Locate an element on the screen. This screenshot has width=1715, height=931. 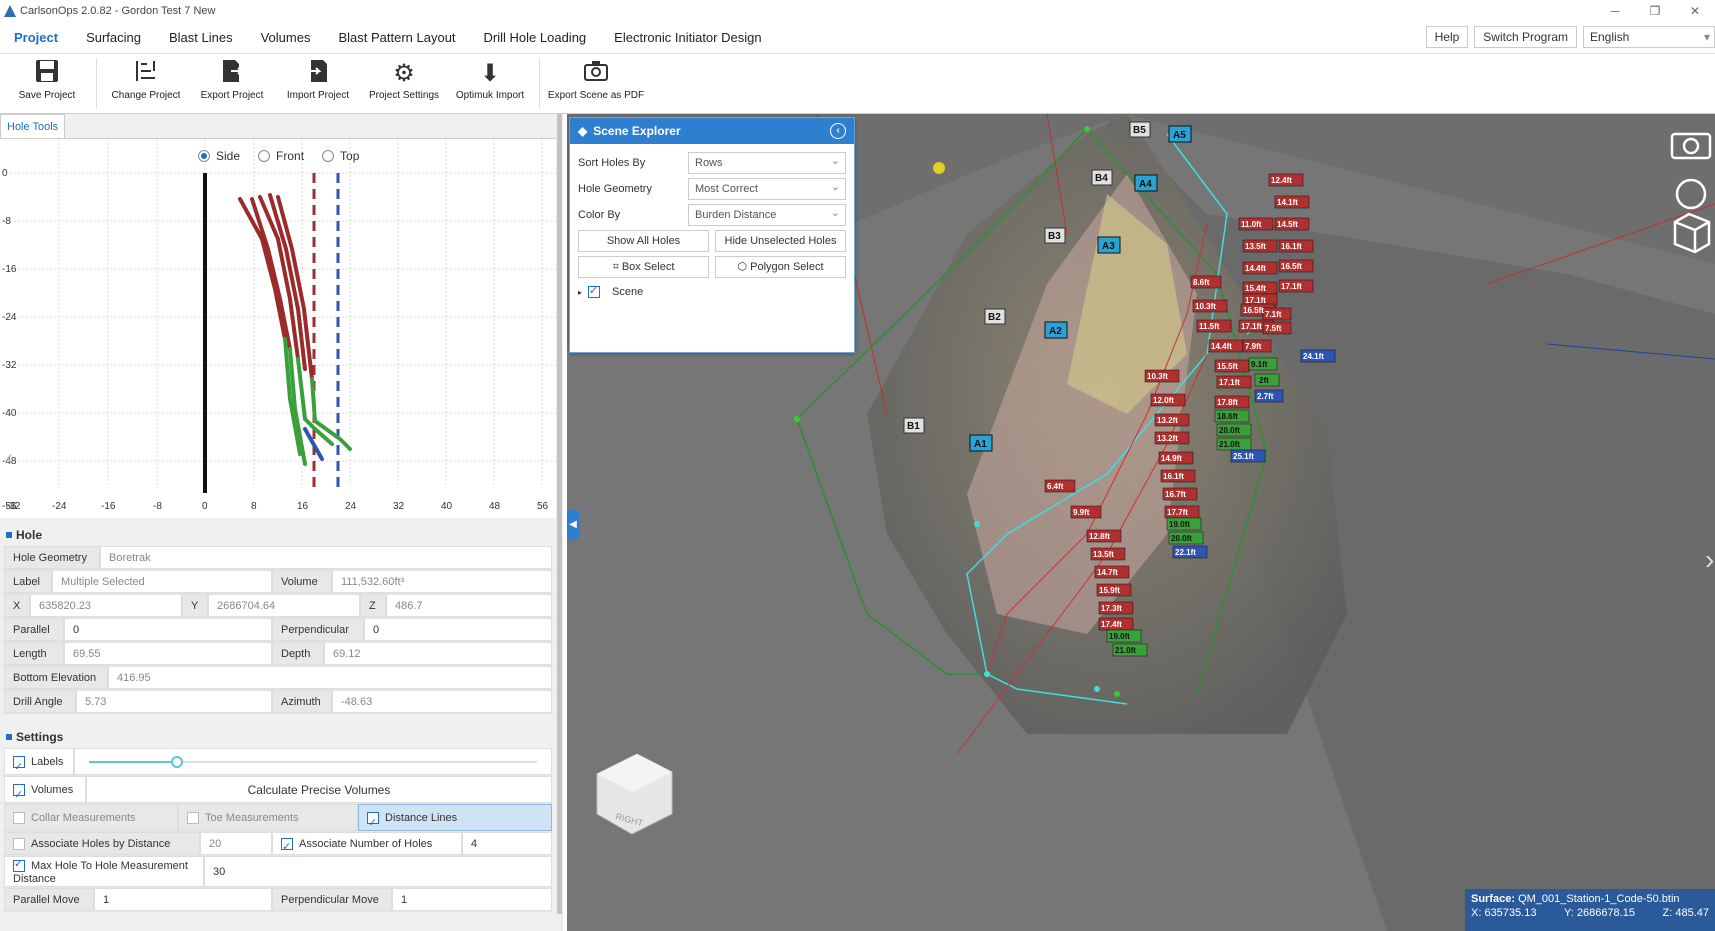
parallel-value: 0 is located at coordinates (168, 629).